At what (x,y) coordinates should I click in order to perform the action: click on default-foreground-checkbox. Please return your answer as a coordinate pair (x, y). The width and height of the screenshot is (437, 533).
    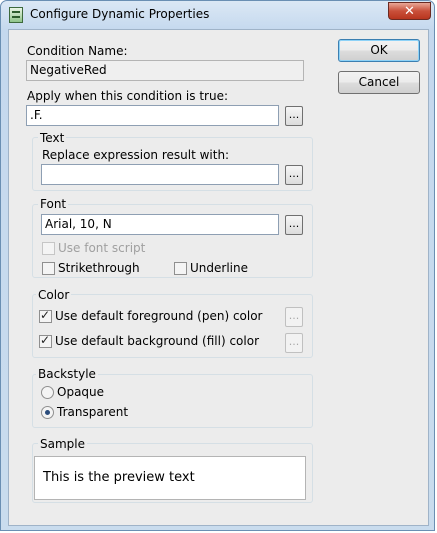
    Looking at the image, I should click on (45, 315).